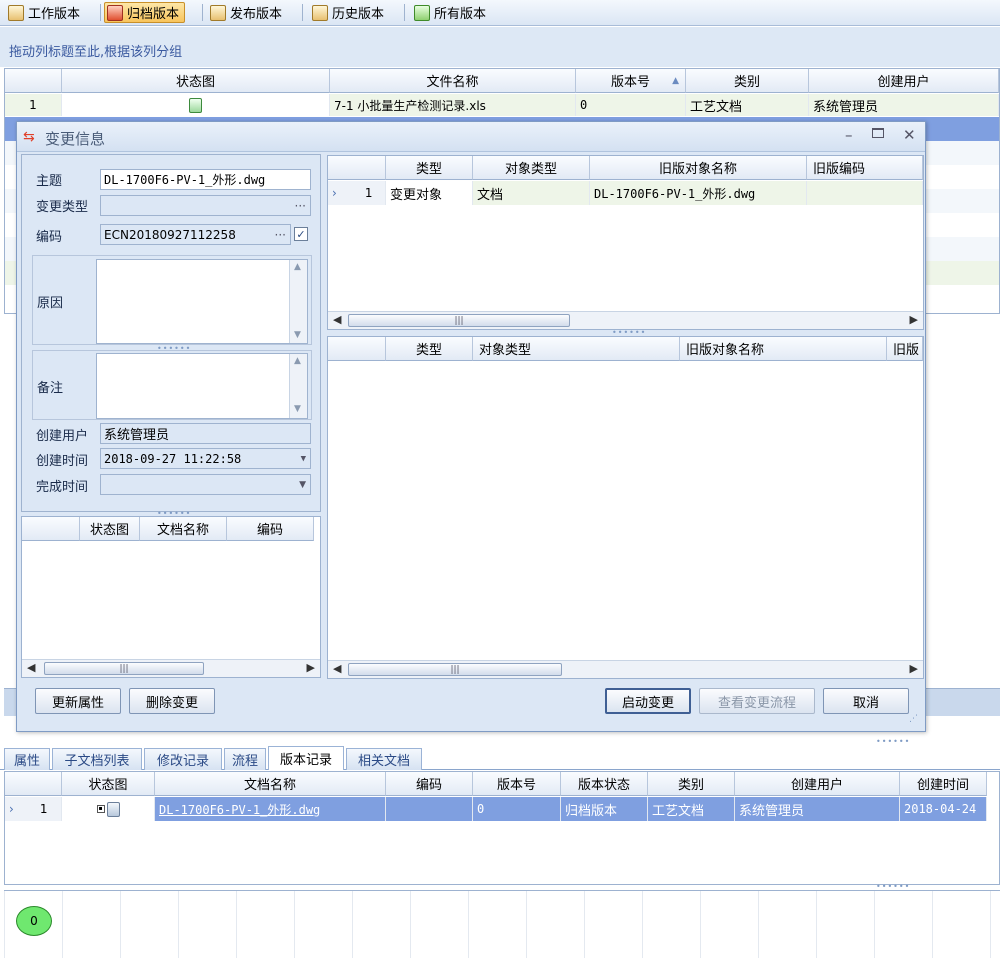 This screenshot has height=958, width=1000. Describe the element at coordinates (306, 758) in the screenshot. I see `tab-version-records: 版本记录` at that location.